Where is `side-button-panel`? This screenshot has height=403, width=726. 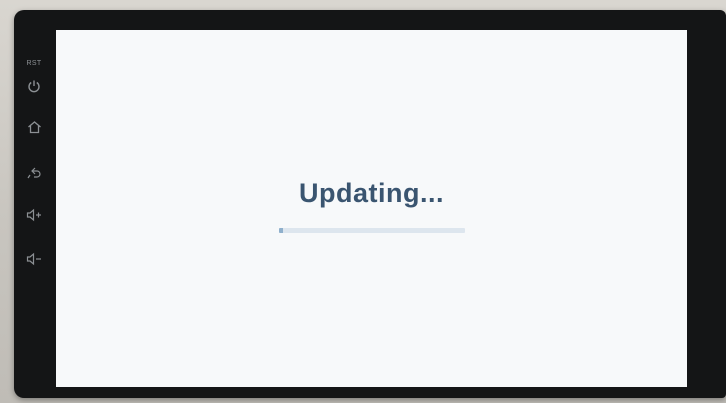 side-button-panel is located at coordinates (34, 170).